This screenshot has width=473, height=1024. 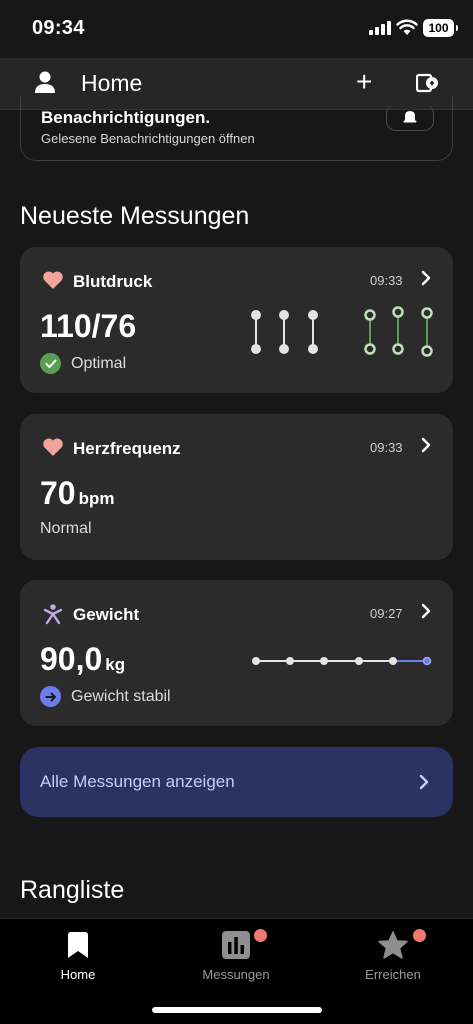 What do you see at coordinates (236, 487) in the screenshot?
I see `heart-rate-card: Herzfrequenz 09:33 70 bpm Normal` at bounding box center [236, 487].